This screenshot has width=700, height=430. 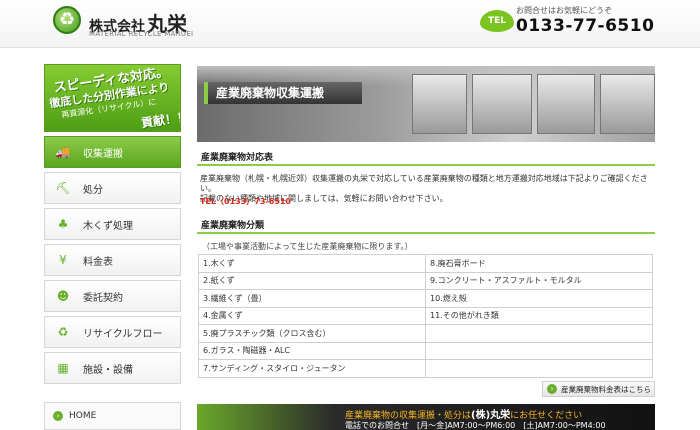 I want to click on promo-line-4: 貢献！！, so click(x=160, y=120).